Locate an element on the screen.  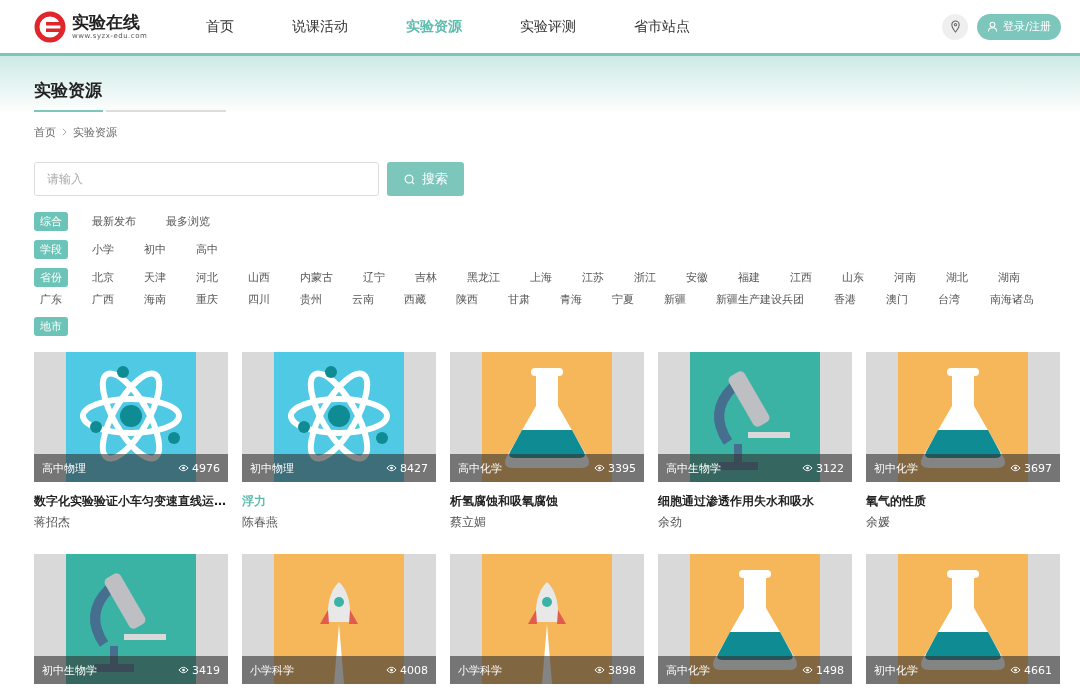
view-count: 1498 is located at coordinates (830, 670).